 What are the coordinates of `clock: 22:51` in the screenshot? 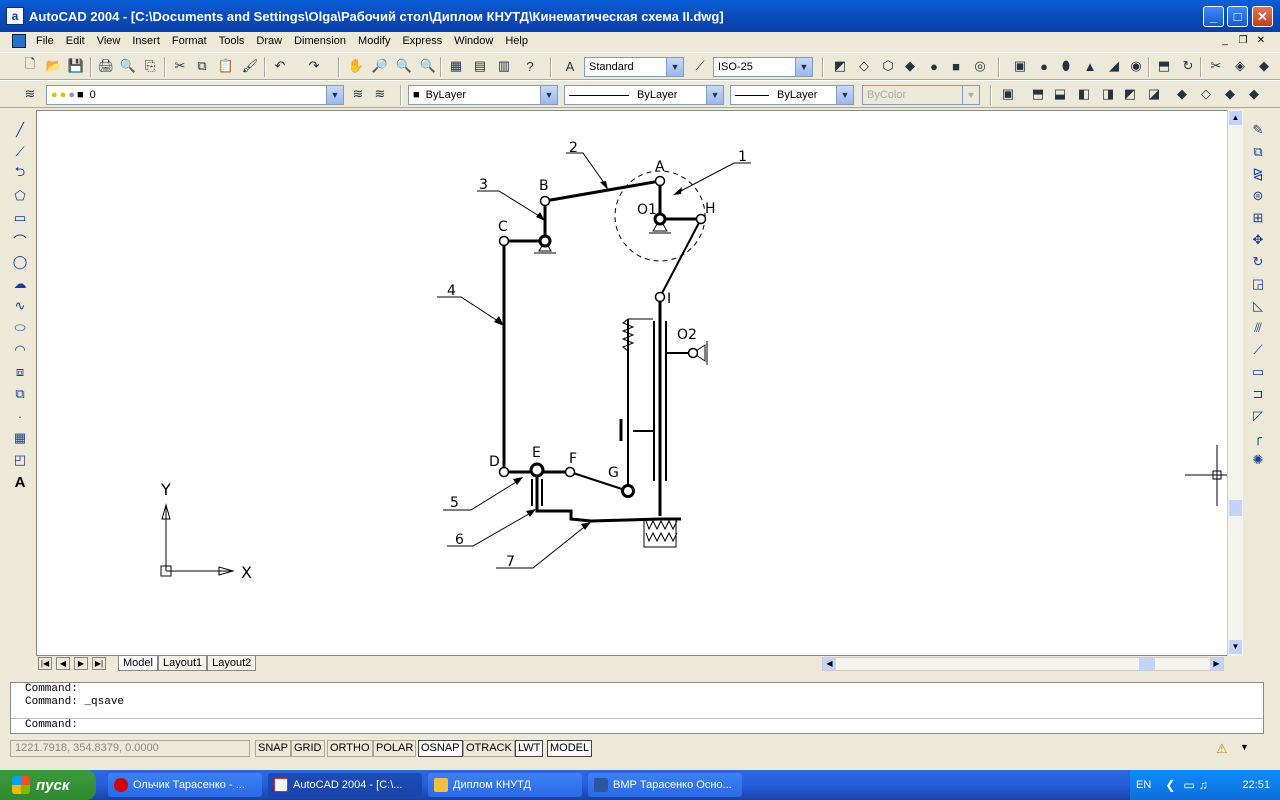 It's located at (1256, 785).